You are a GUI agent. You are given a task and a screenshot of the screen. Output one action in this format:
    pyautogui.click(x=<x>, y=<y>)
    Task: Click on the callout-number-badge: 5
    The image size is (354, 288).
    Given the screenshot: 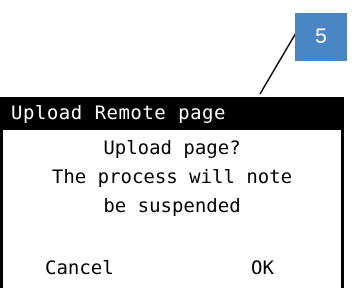 What is the action you would take?
    pyautogui.click(x=321, y=37)
    